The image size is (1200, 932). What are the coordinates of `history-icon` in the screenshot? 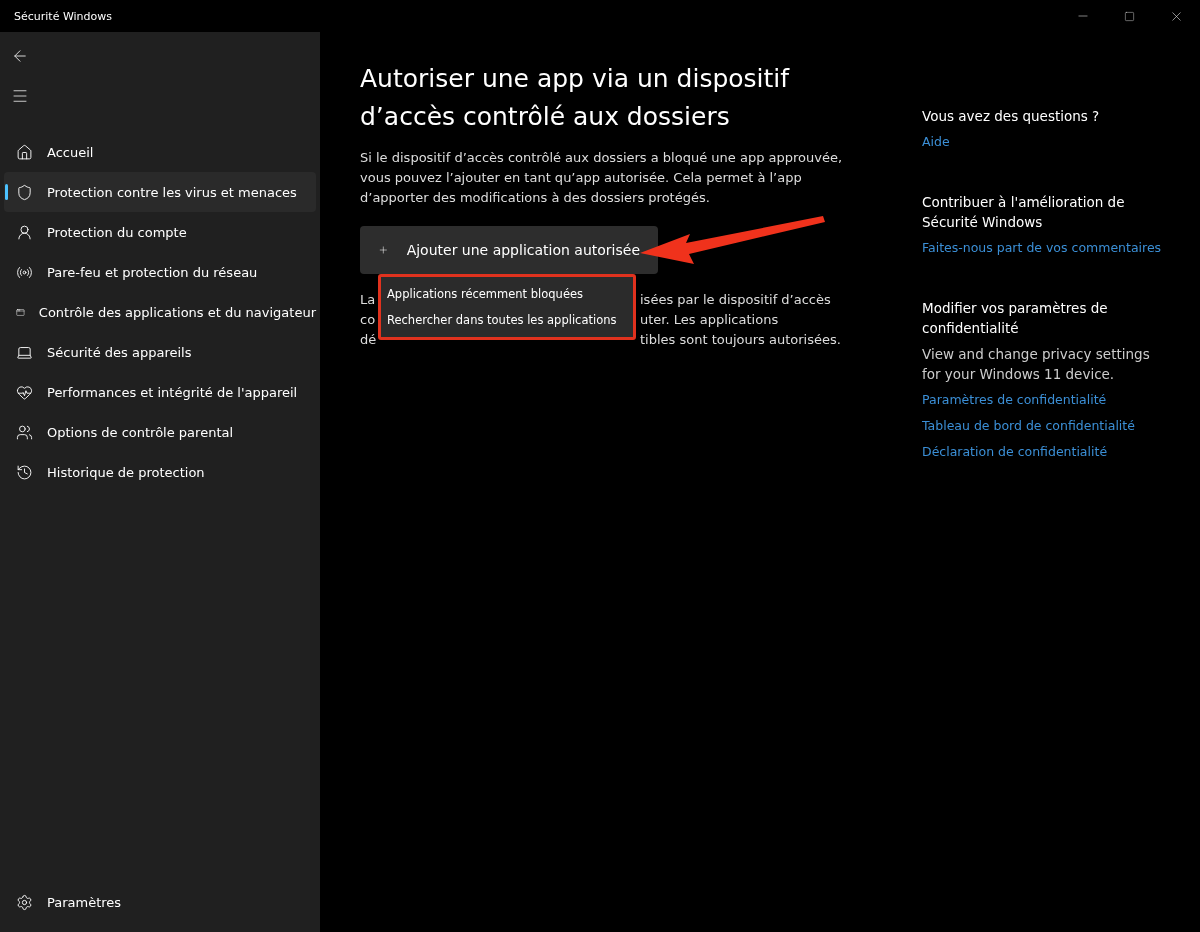 It's located at (24, 472).